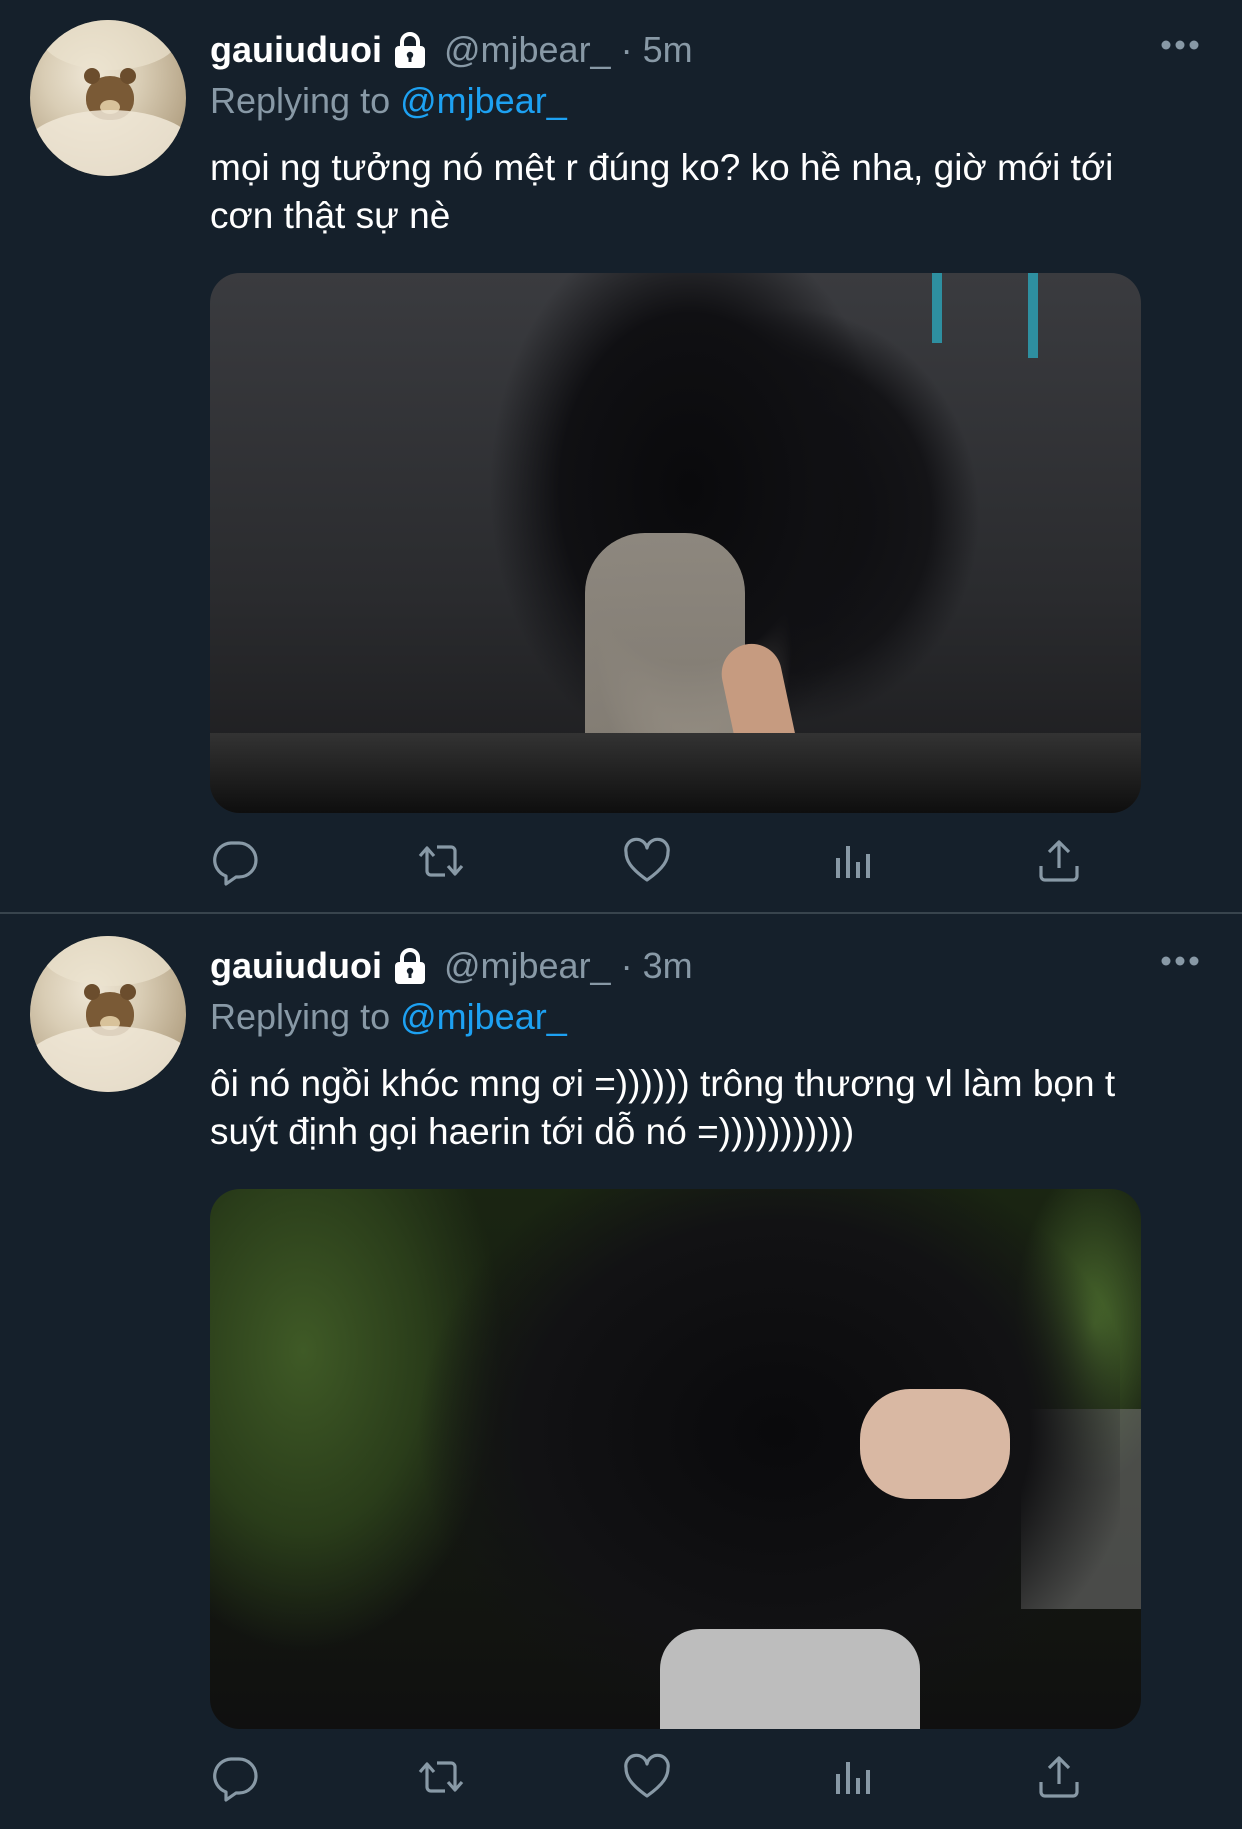  What do you see at coordinates (668, 966) in the screenshot?
I see `timestamp: 3m` at bounding box center [668, 966].